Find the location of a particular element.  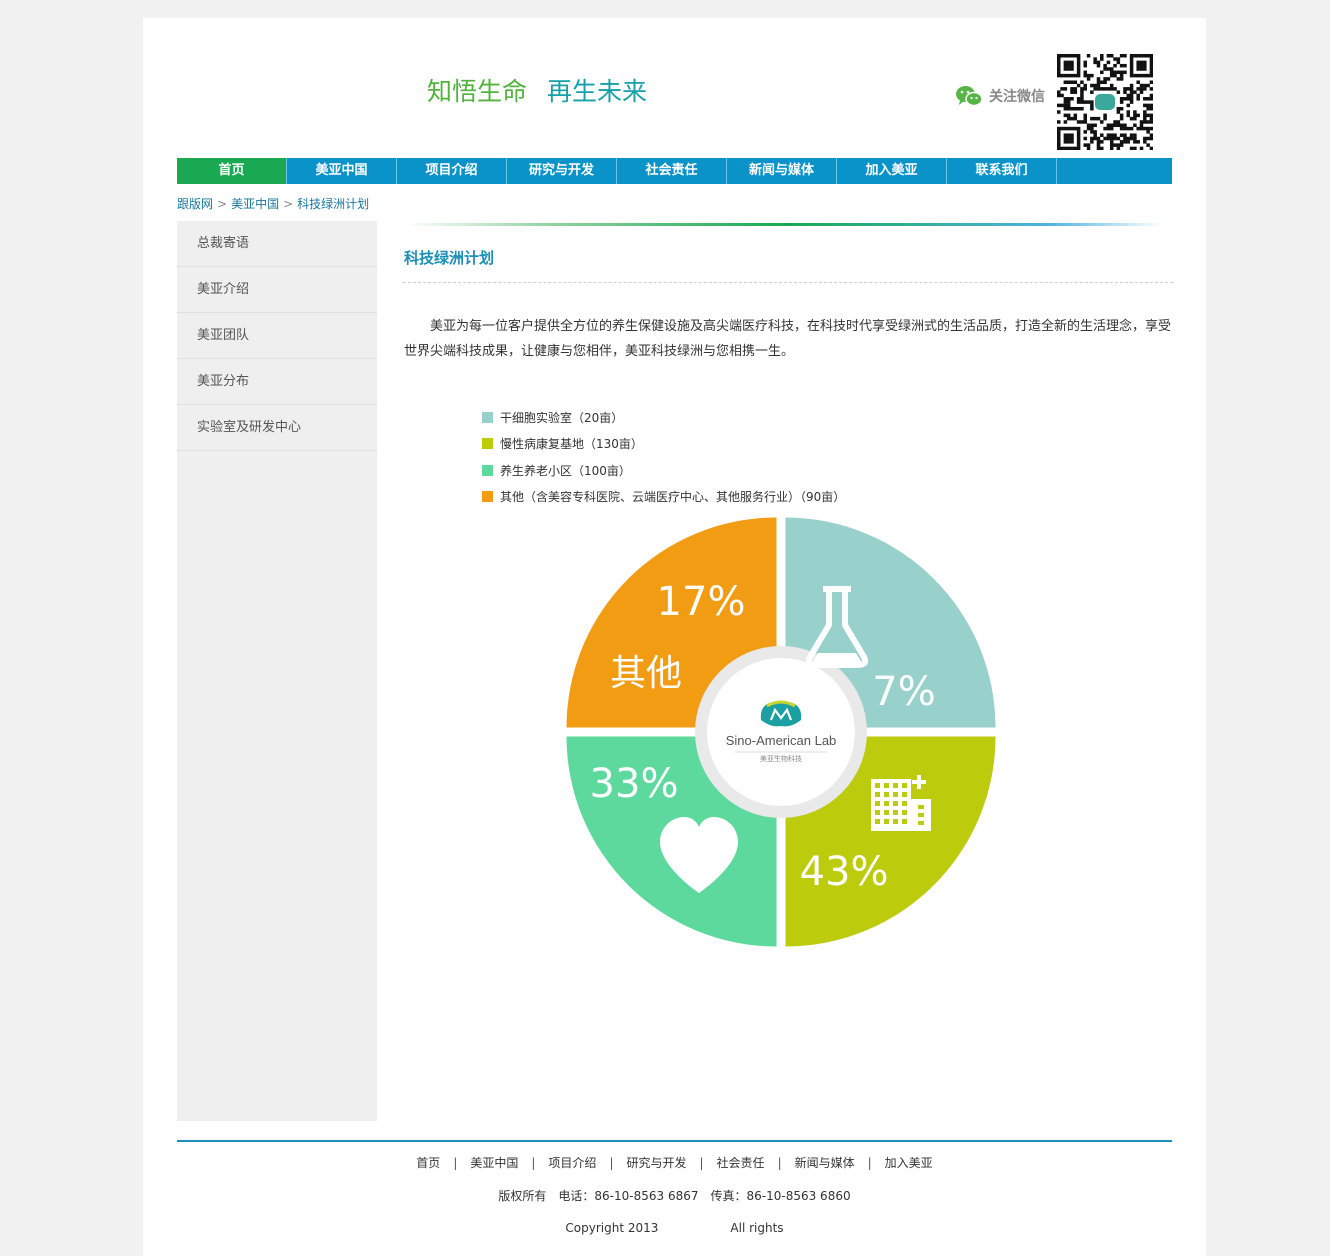

sidebar-item-4: 实验室及研发中心 is located at coordinates (277, 428).